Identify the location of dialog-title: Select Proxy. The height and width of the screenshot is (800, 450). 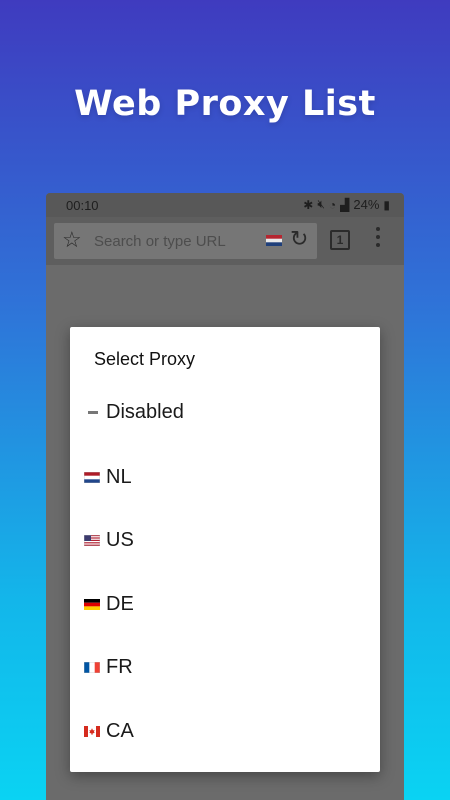
(145, 359).